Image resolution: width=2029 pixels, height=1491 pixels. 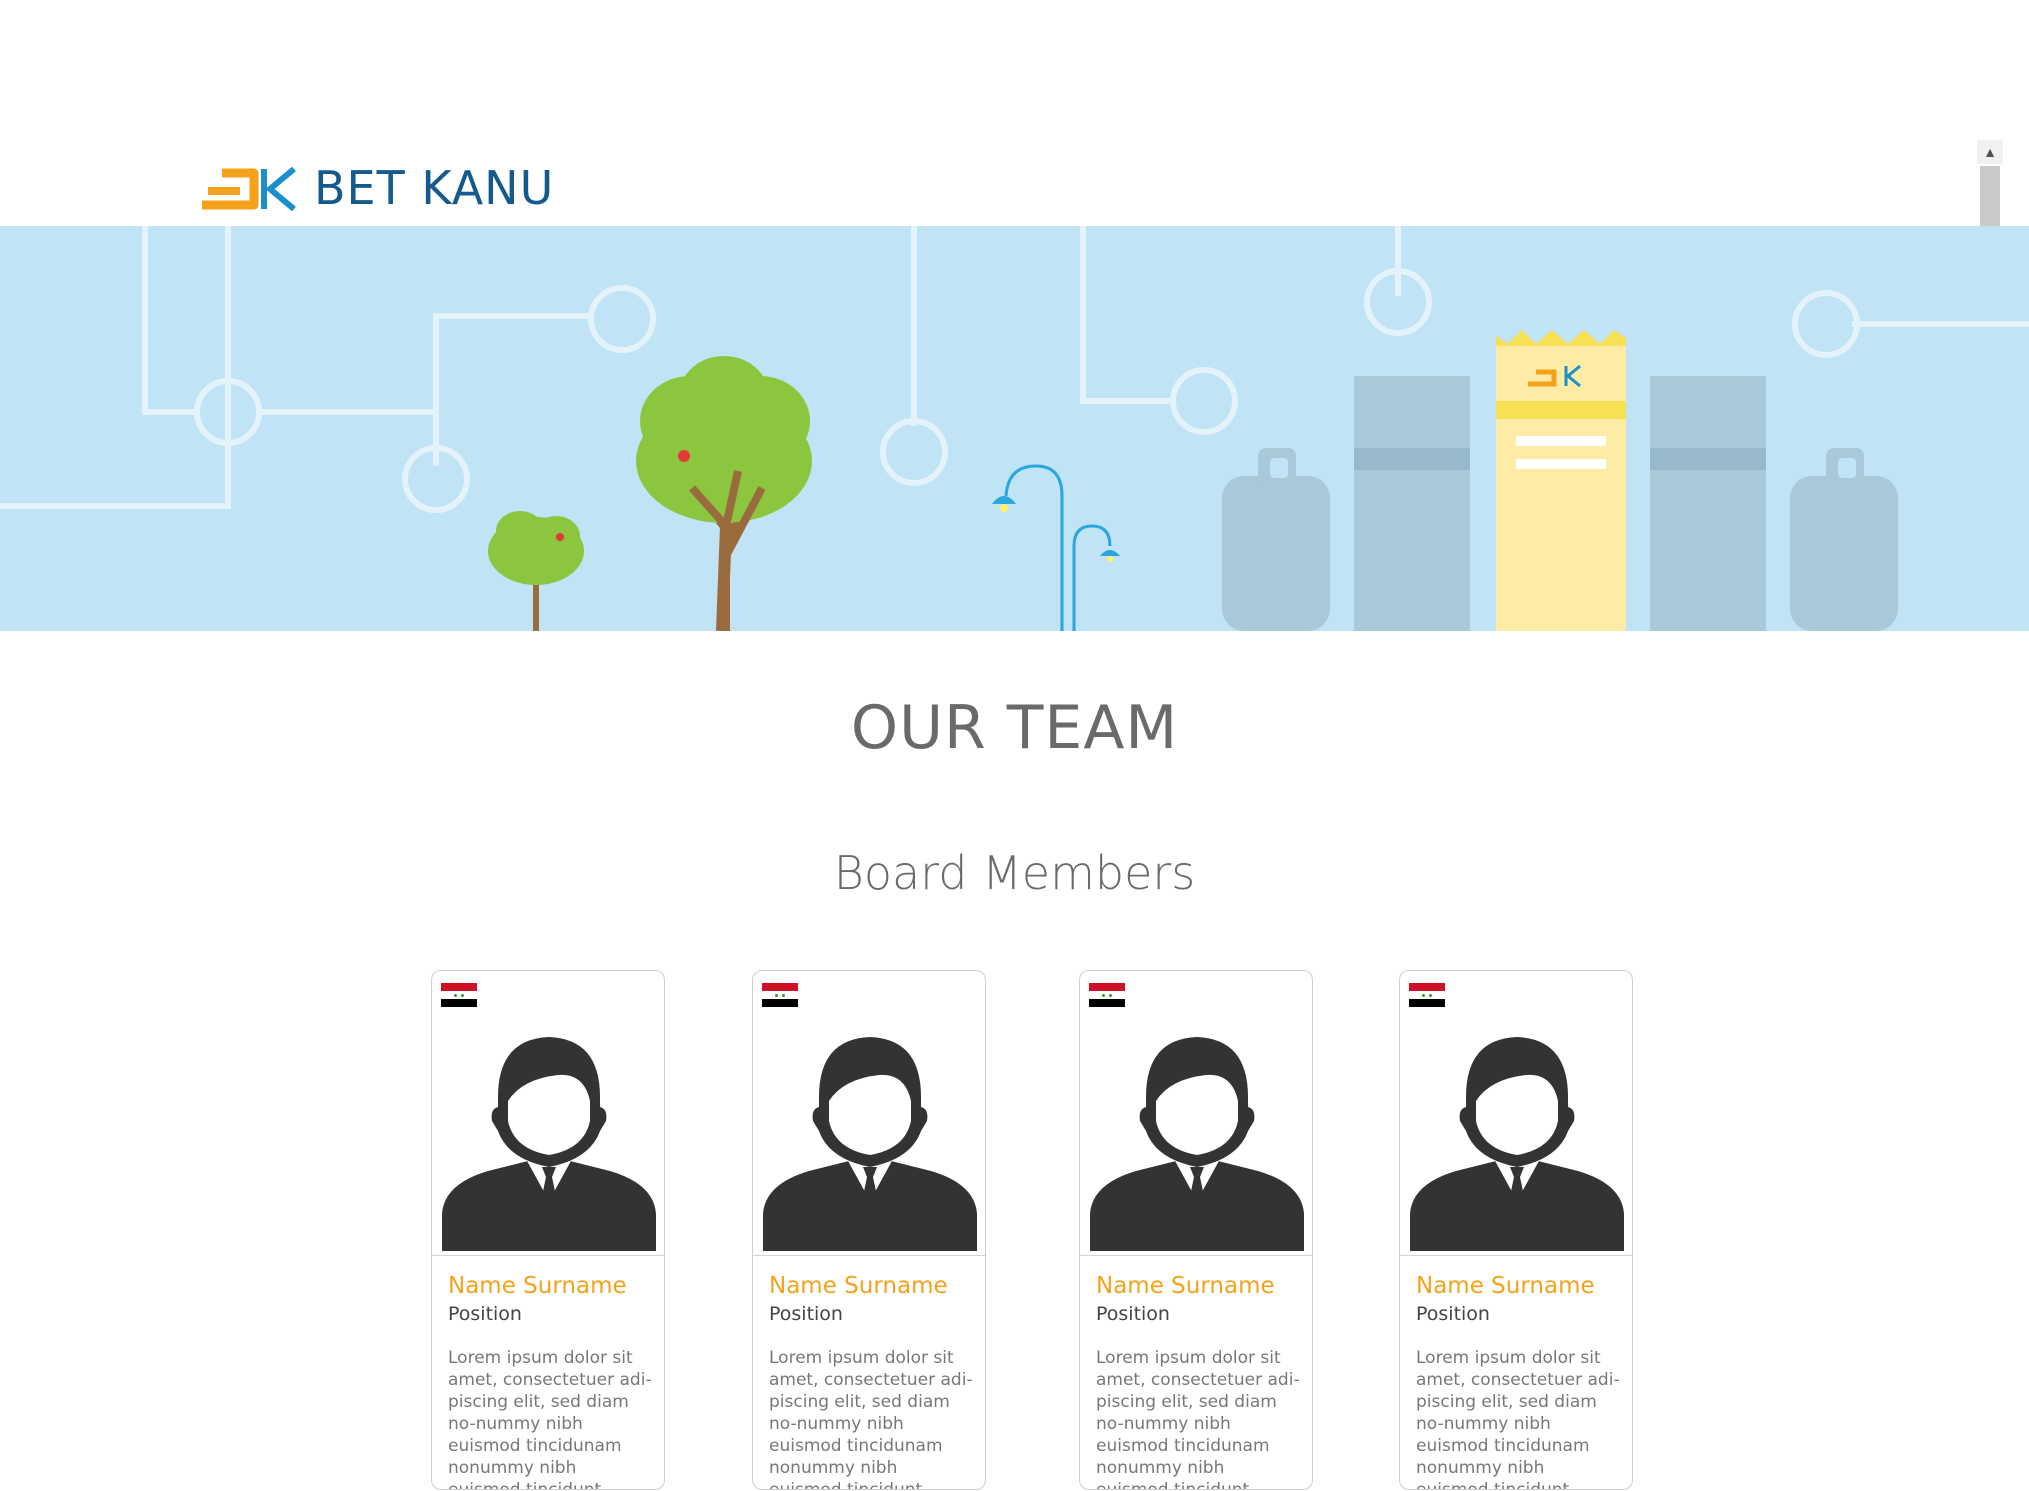 I want to click on scroll-thumb, so click(x=1990, y=196).